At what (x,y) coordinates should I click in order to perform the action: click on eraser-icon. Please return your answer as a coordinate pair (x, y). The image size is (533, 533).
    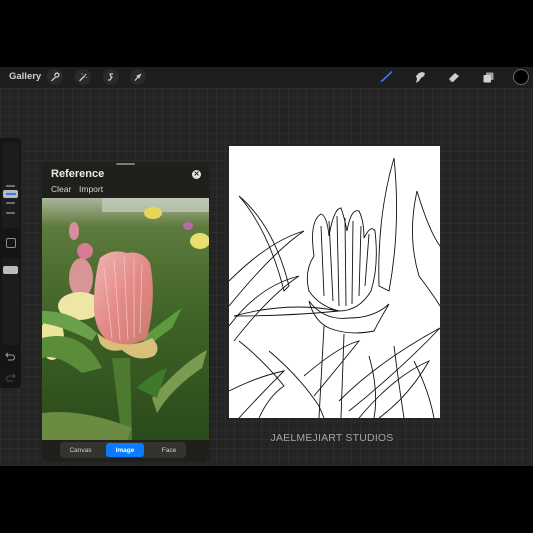
    Looking at the image, I should click on (454, 77).